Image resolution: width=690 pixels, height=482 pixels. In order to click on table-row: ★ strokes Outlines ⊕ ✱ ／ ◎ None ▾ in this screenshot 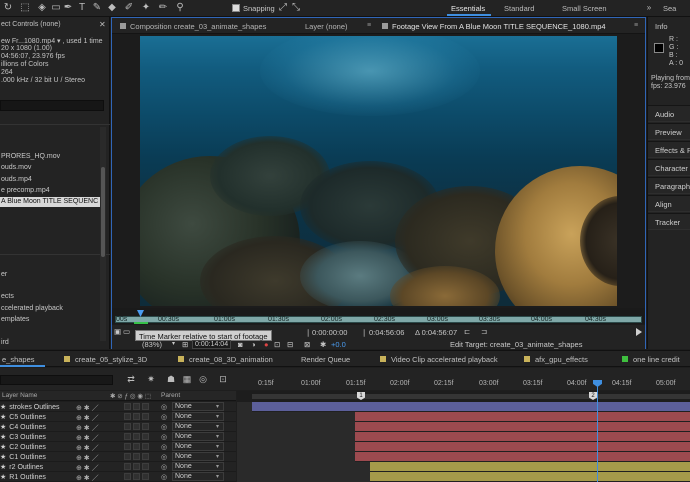, I will do `click(118, 407)`.